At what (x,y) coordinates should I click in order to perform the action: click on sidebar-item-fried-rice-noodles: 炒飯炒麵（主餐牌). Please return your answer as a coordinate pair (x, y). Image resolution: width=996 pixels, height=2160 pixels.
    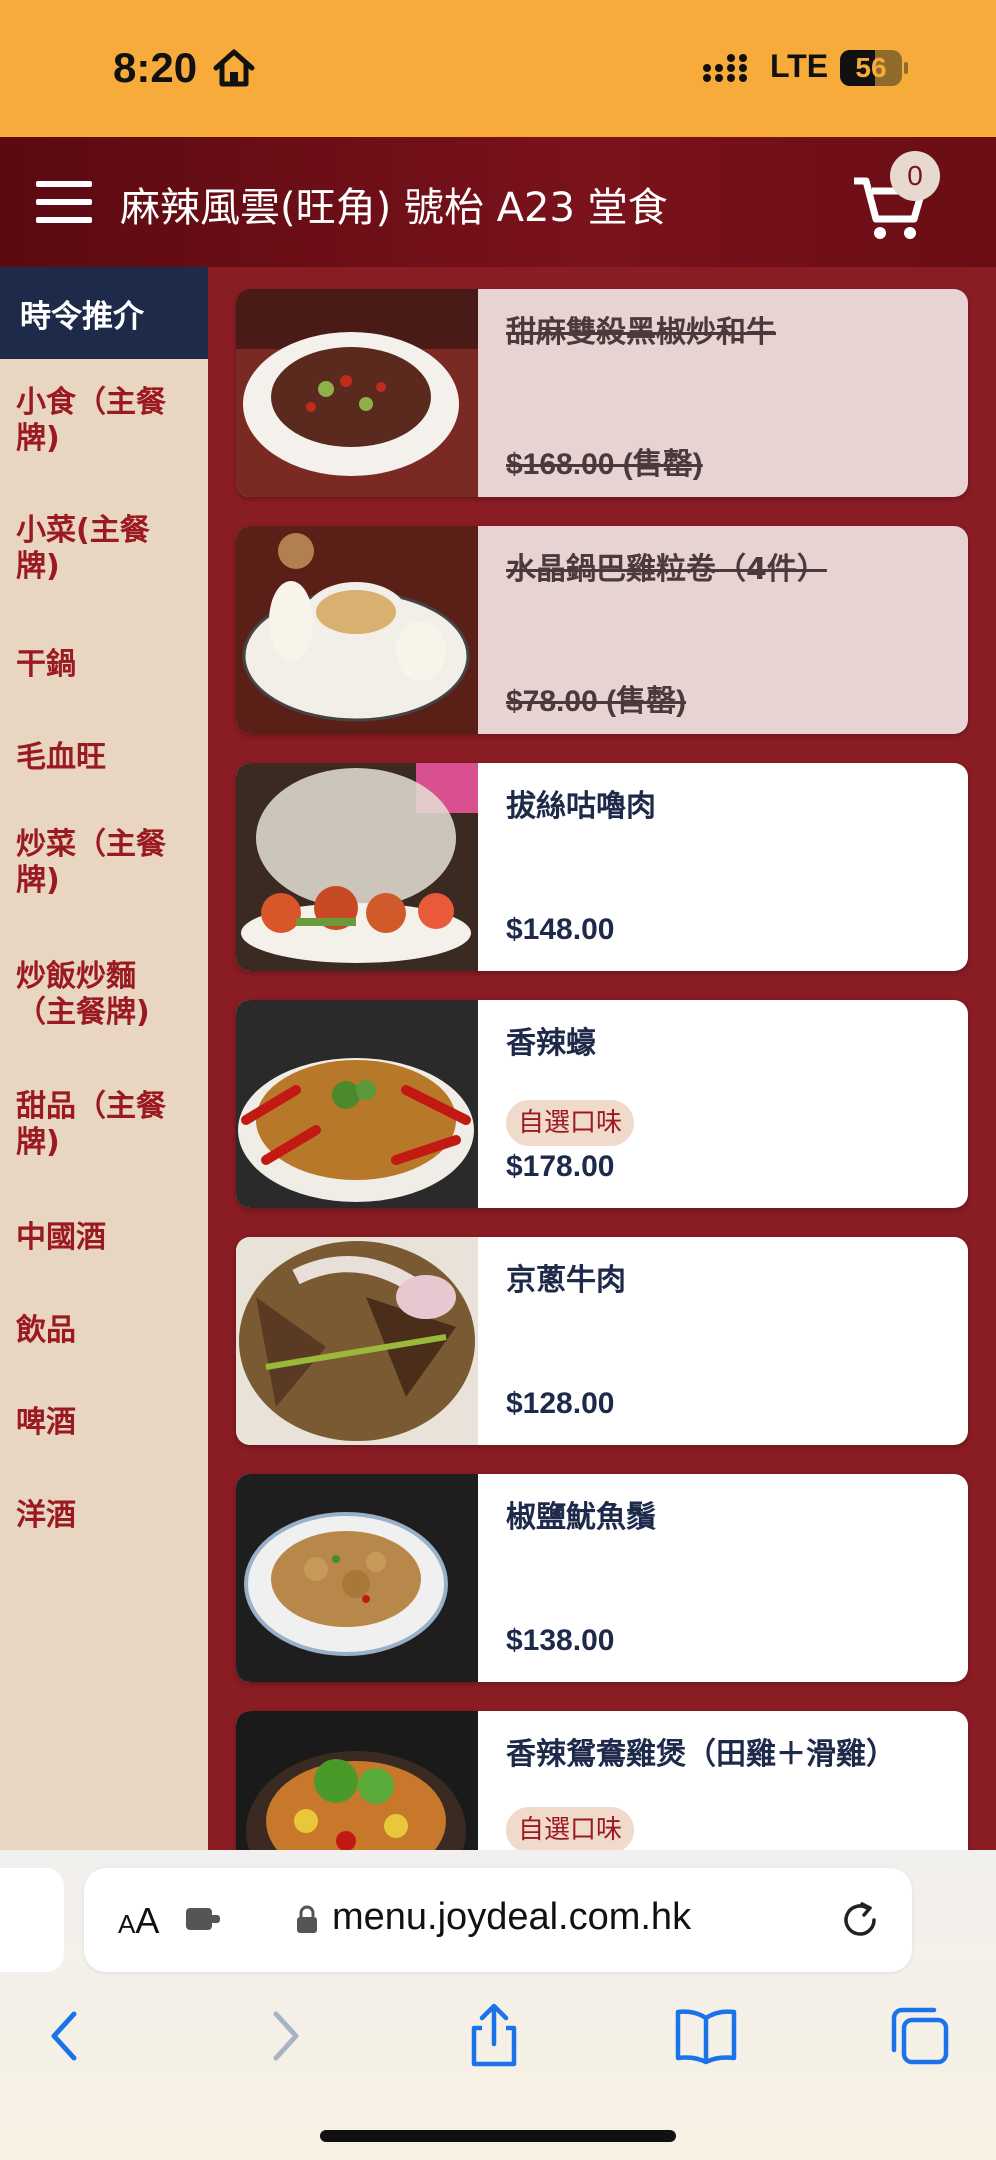
    Looking at the image, I should click on (104, 995).